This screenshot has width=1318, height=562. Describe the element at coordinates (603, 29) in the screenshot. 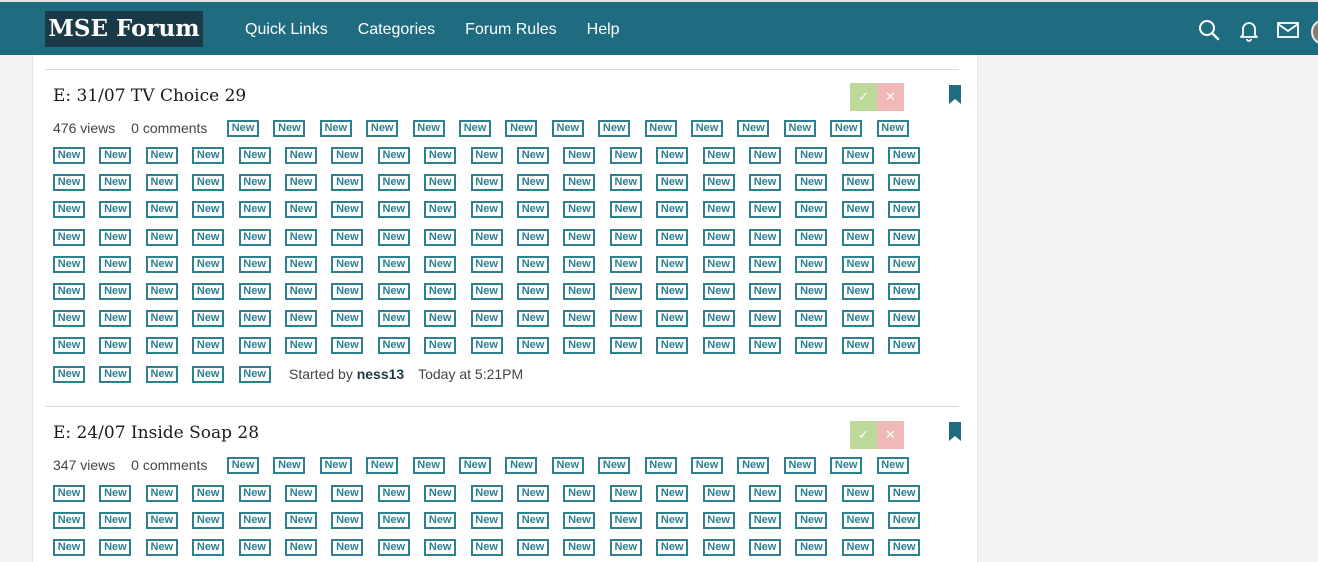

I see `nav-help: Help` at that location.